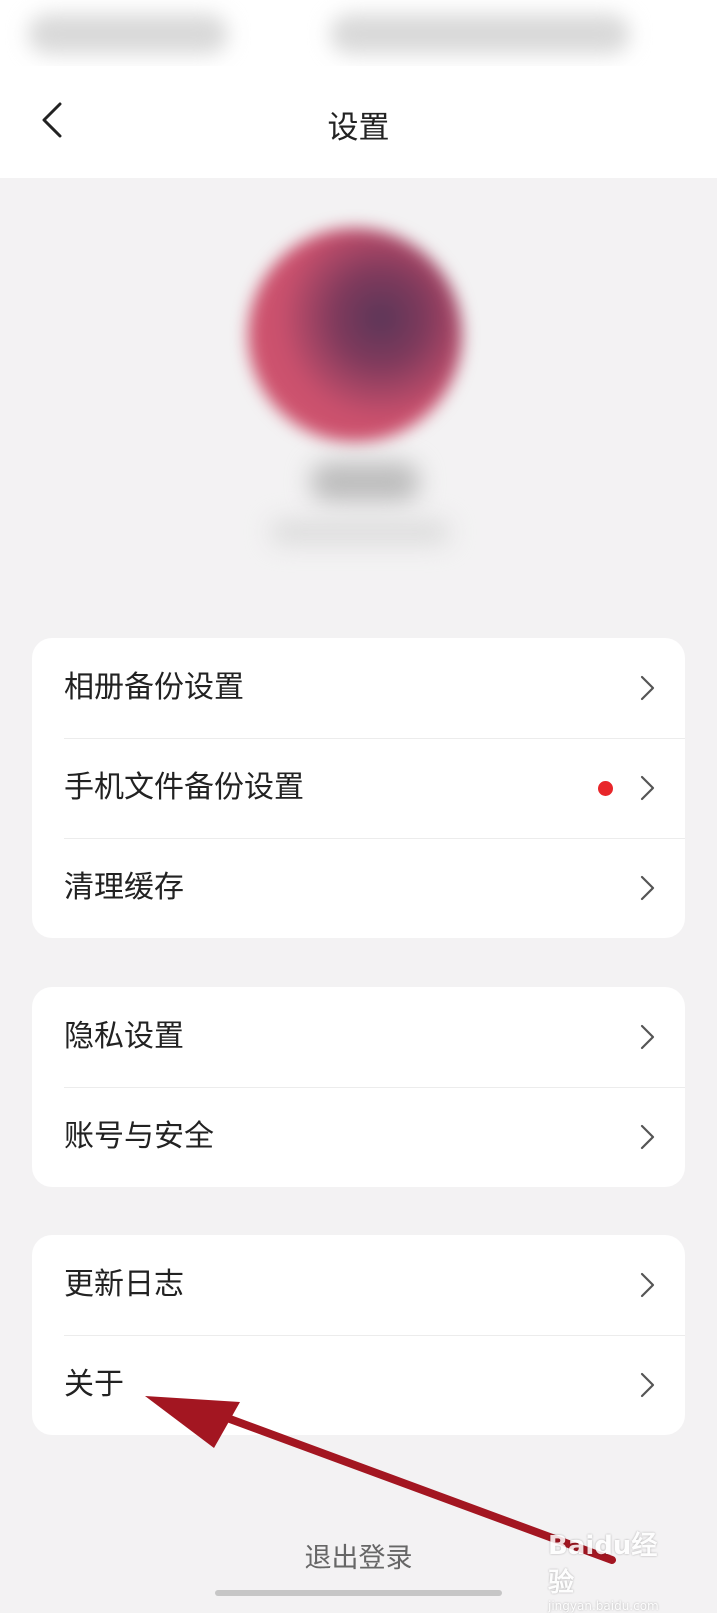 The width and height of the screenshot is (717, 1613). What do you see at coordinates (358, 1037) in the screenshot?
I see `settings-item-privacy: 隐私设置` at bounding box center [358, 1037].